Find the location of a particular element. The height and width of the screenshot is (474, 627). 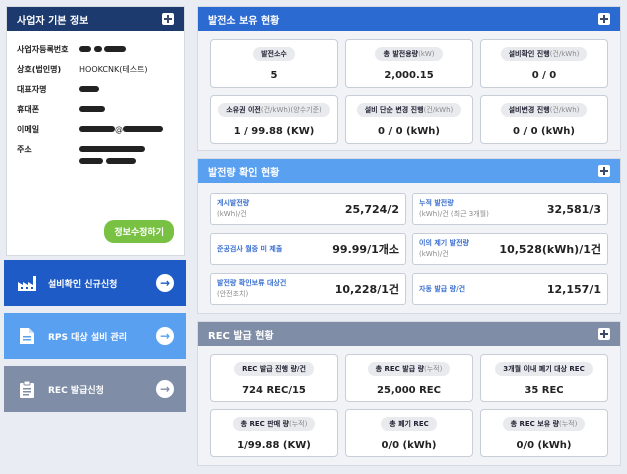

gen-stat-label: 준공검사 월중 미 제출 is located at coordinates (250, 248).